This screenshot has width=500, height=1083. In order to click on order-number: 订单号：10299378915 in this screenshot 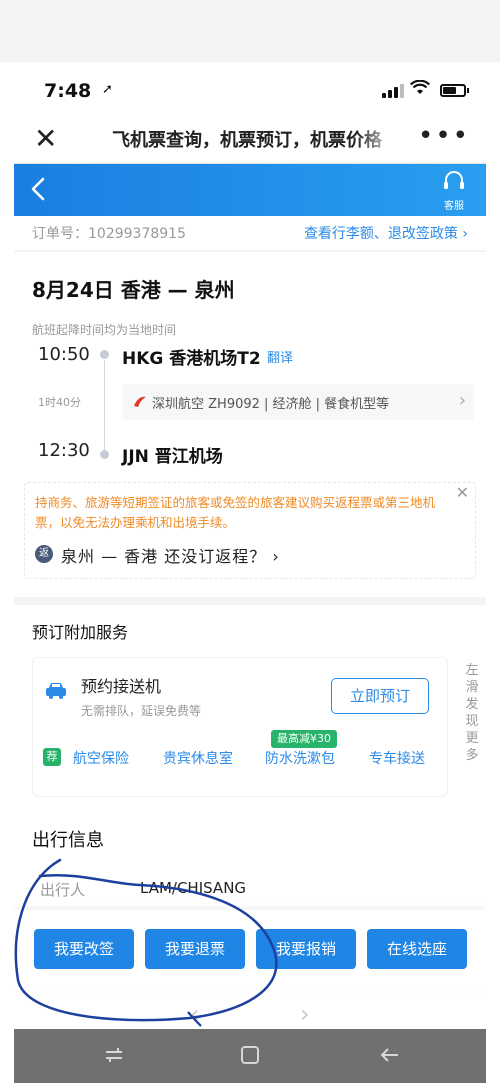, I will do `click(109, 234)`.